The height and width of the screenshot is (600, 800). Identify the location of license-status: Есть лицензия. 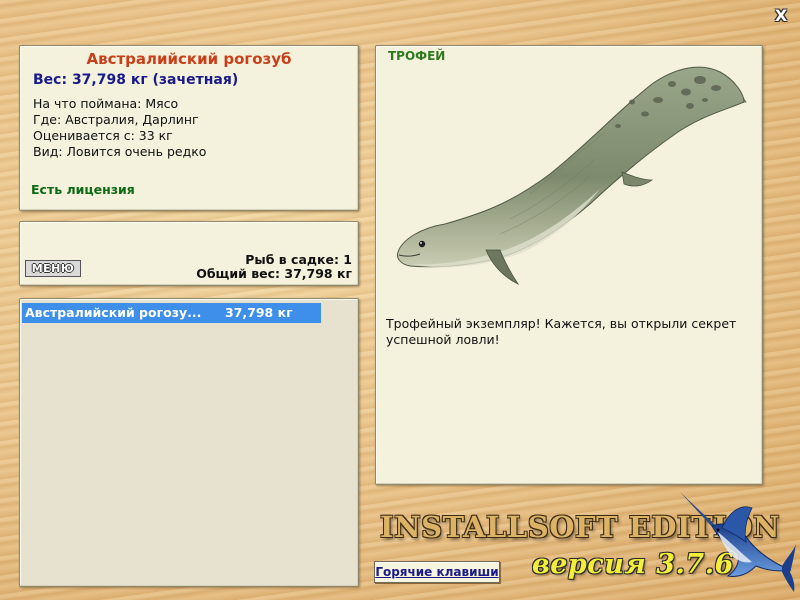
(83, 189).